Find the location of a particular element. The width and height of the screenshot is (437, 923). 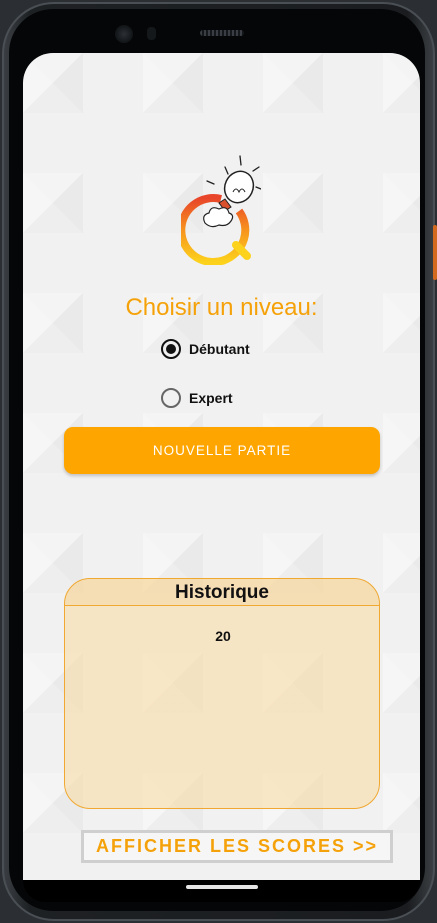

history-header: Historique is located at coordinates (222, 592).